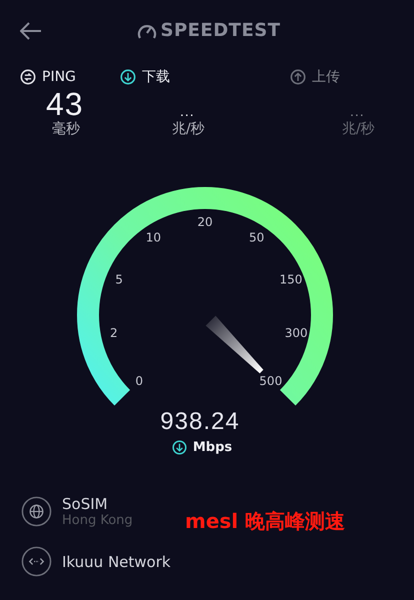  What do you see at coordinates (270, 381) in the screenshot?
I see `gauge-tick-label: 500` at bounding box center [270, 381].